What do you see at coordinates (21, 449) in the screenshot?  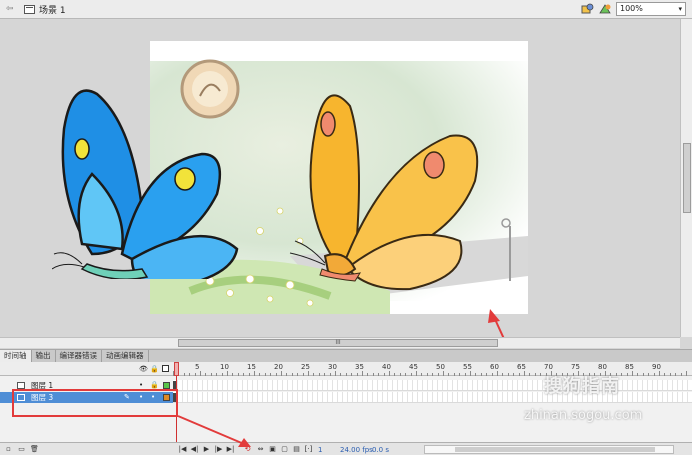 I see `new-folder-icon: ▭` at bounding box center [21, 449].